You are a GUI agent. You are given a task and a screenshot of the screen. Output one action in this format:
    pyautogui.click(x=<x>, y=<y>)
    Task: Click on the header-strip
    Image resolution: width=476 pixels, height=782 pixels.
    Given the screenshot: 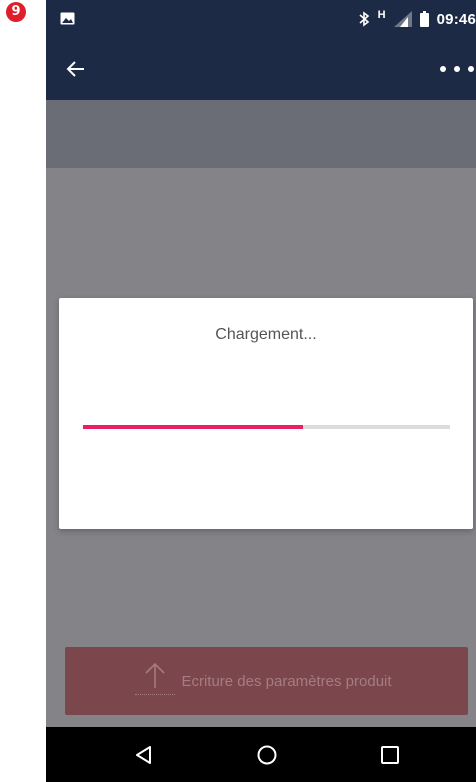 What is the action you would take?
    pyautogui.click(x=261, y=134)
    